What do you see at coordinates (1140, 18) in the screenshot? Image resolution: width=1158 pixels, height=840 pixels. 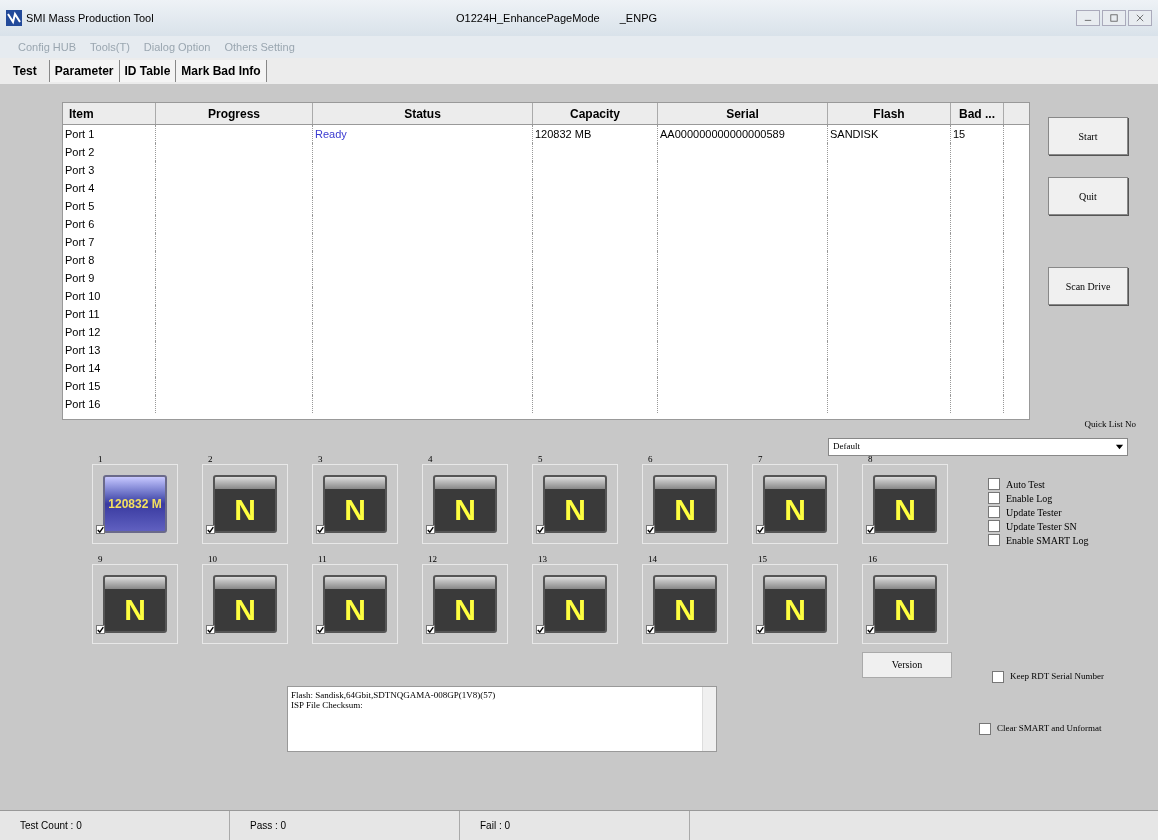 I see `close-icon` at bounding box center [1140, 18].